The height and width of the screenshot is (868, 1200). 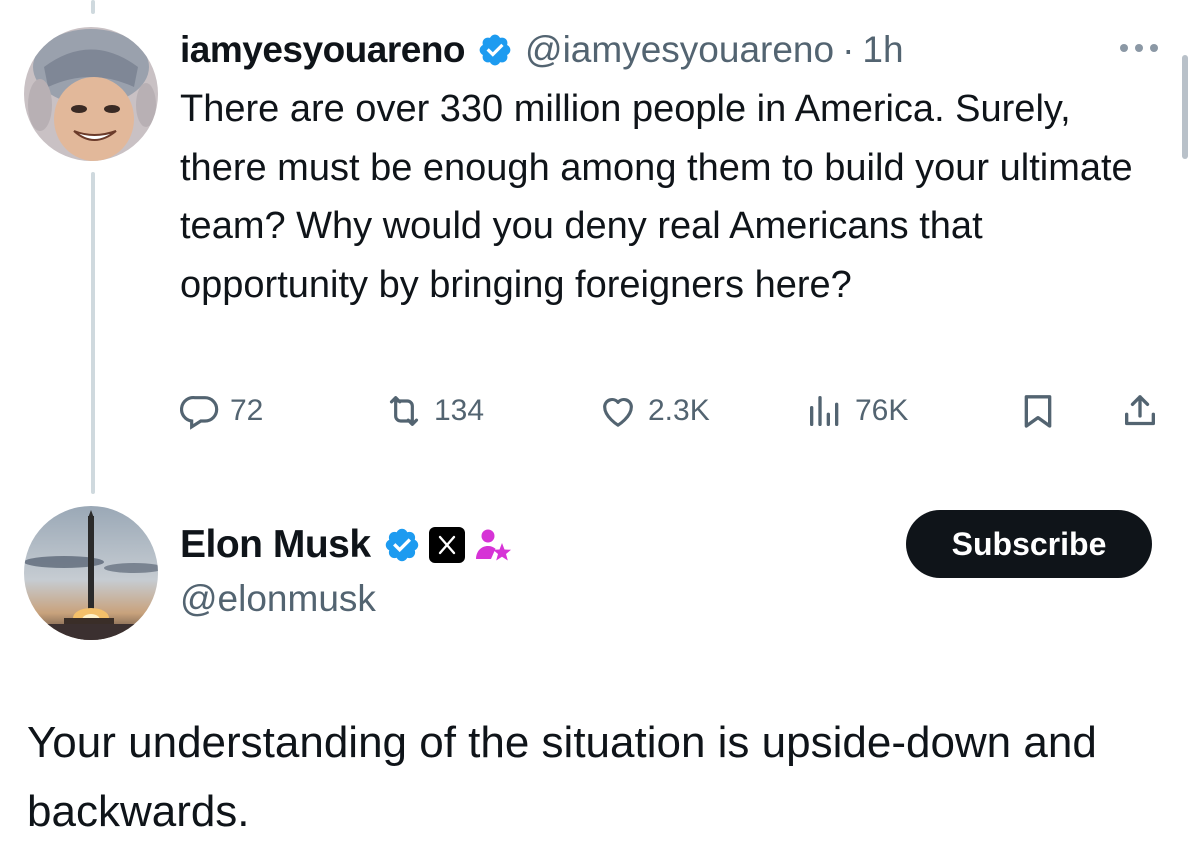 I want to click on thread-connector-line, so click(x=93, y=333).